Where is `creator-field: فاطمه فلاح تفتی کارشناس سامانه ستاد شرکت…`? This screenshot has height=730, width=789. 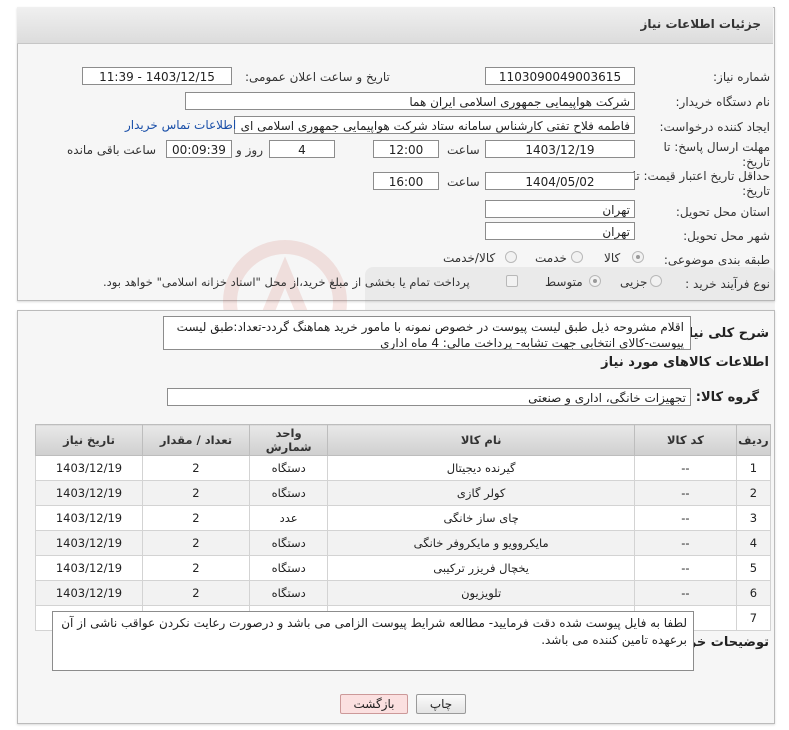
creator-field: فاطمه فلاح تفتی کارشناس سامانه ستاد شرکت… is located at coordinates (434, 125).